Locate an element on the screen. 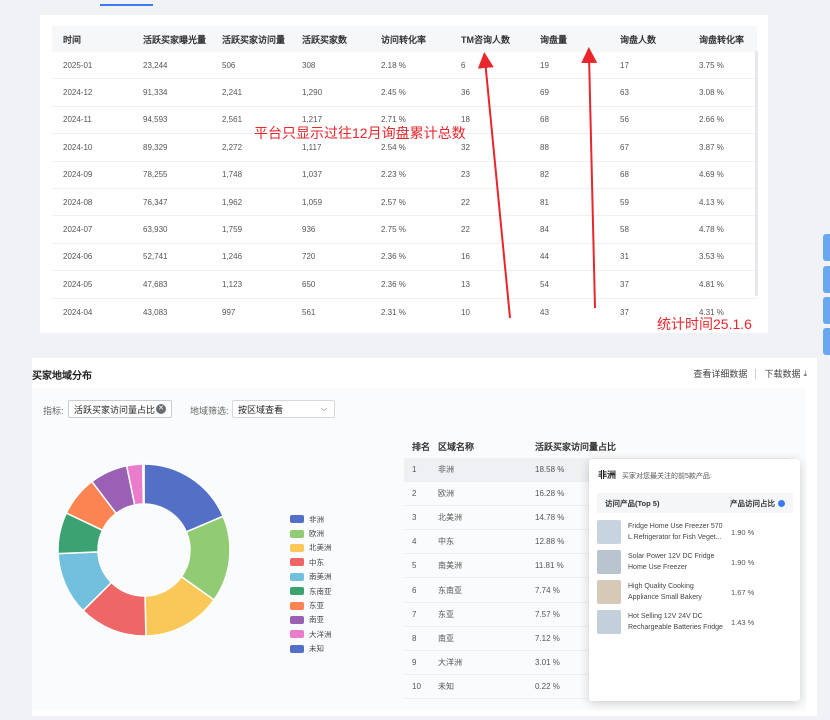 Image resolution: width=830 pixels, height=720 pixels. table-cell: 3.08 % is located at coordinates (711, 93).